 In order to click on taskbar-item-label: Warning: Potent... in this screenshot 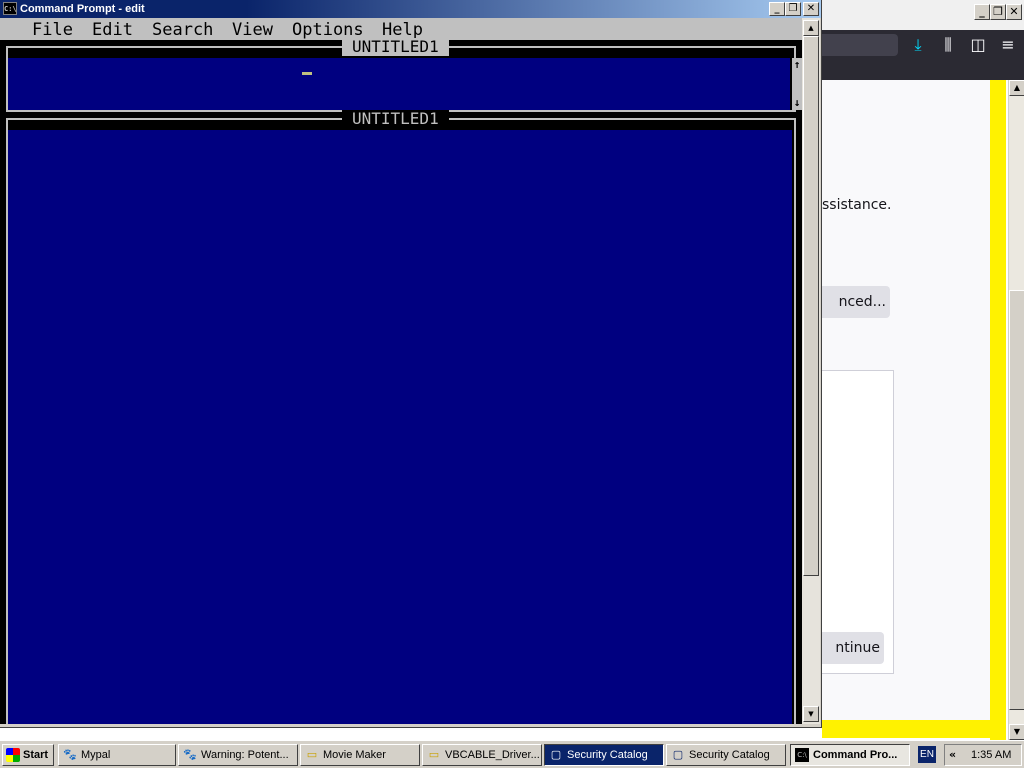, I will do `click(245, 755)`.